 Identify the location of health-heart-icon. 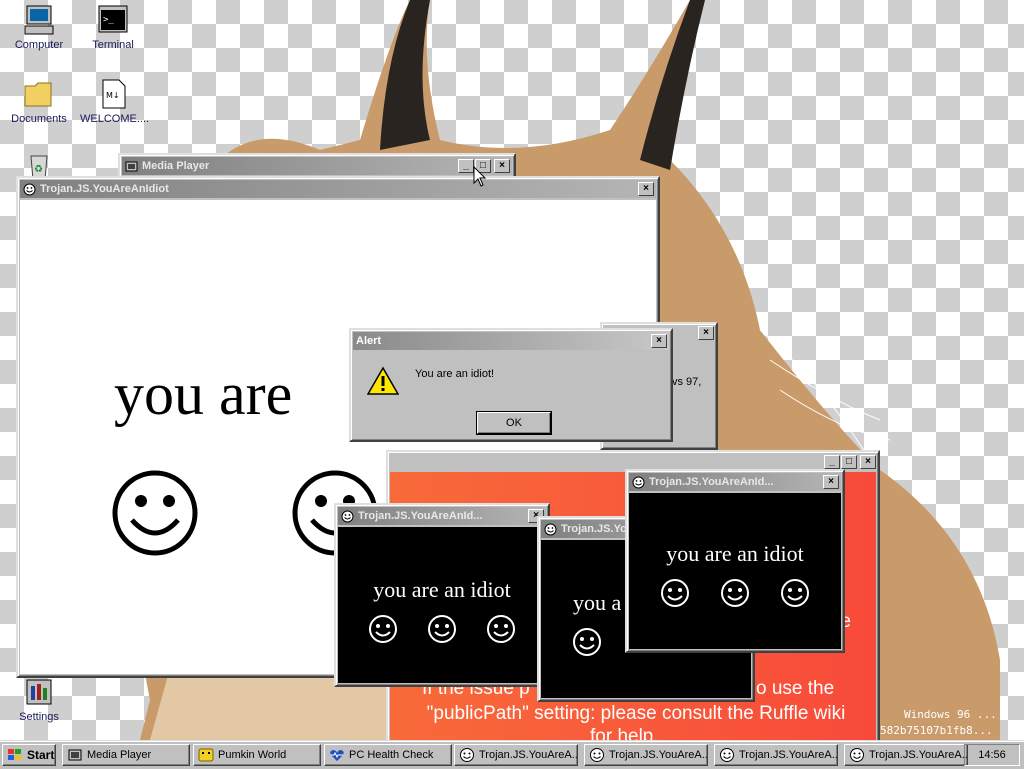
(337, 755).